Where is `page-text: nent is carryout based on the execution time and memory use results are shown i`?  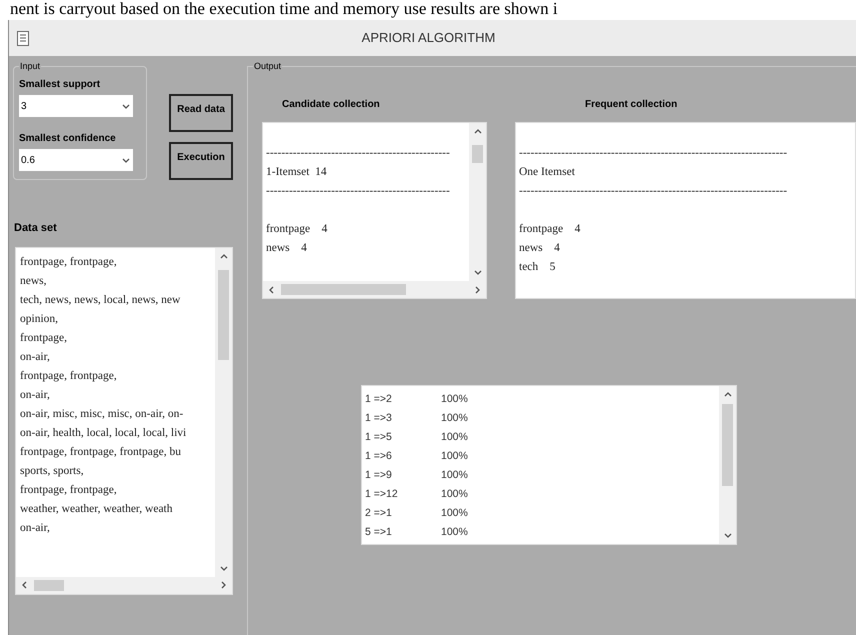 page-text: nent is carryout based on the execution time and memory use results are shown i is located at coordinates (283, 9).